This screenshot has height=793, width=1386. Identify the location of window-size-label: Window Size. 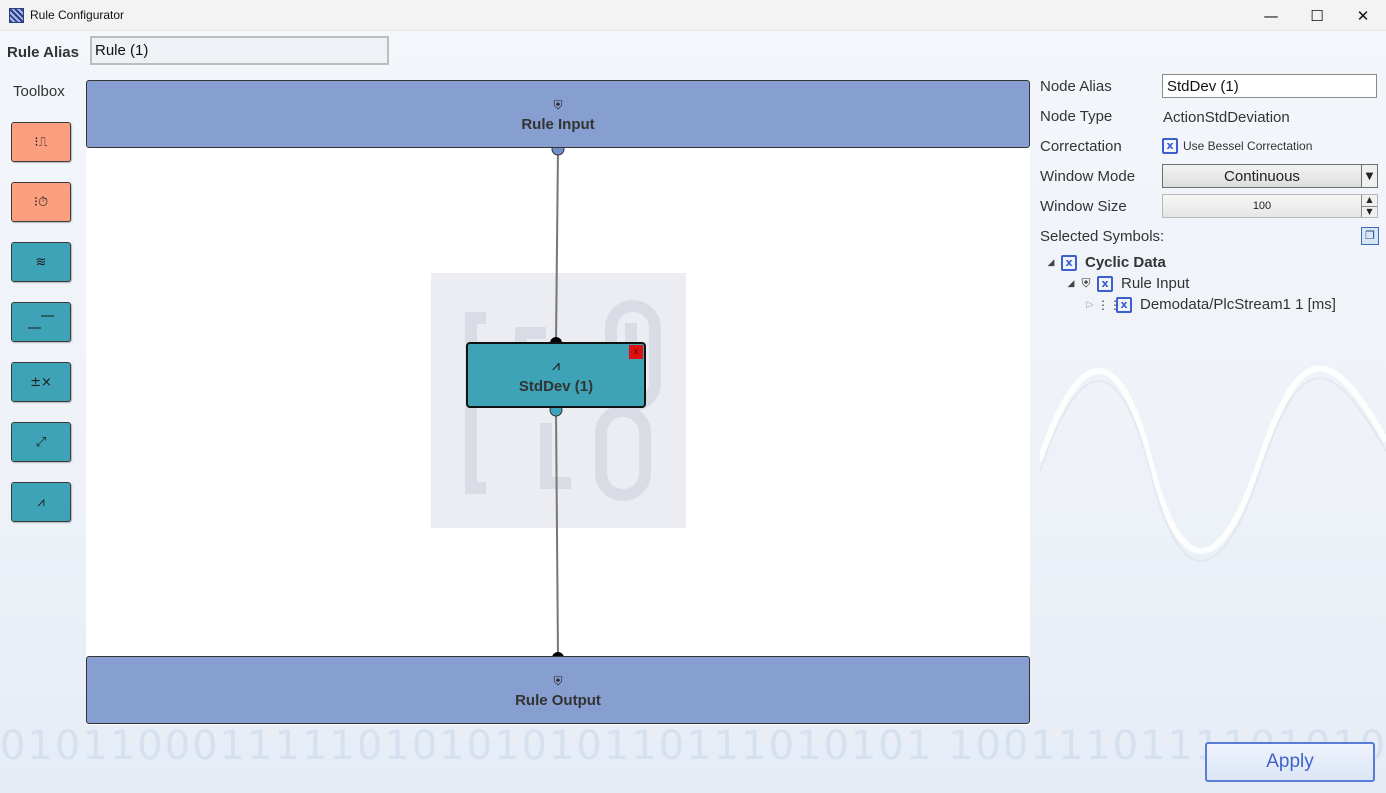
(1083, 206).